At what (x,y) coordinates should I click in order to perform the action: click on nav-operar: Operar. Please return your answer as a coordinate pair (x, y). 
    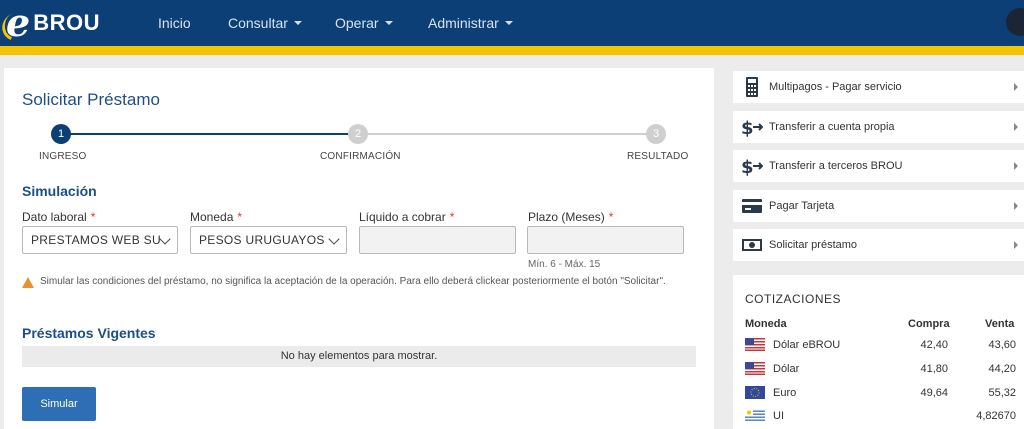
    Looking at the image, I should click on (364, 23).